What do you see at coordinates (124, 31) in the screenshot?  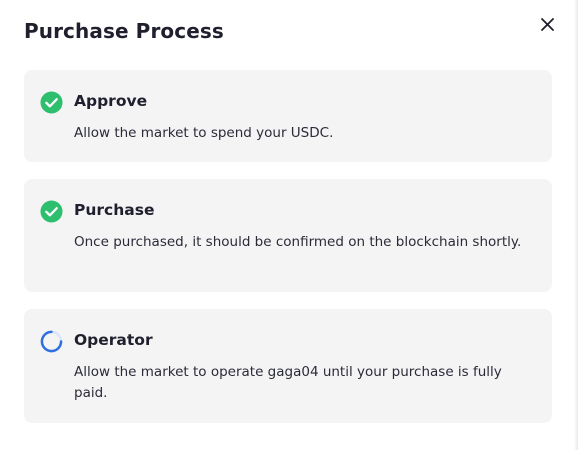 I see `modal-title: Purchase Process` at bounding box center [124, 31].